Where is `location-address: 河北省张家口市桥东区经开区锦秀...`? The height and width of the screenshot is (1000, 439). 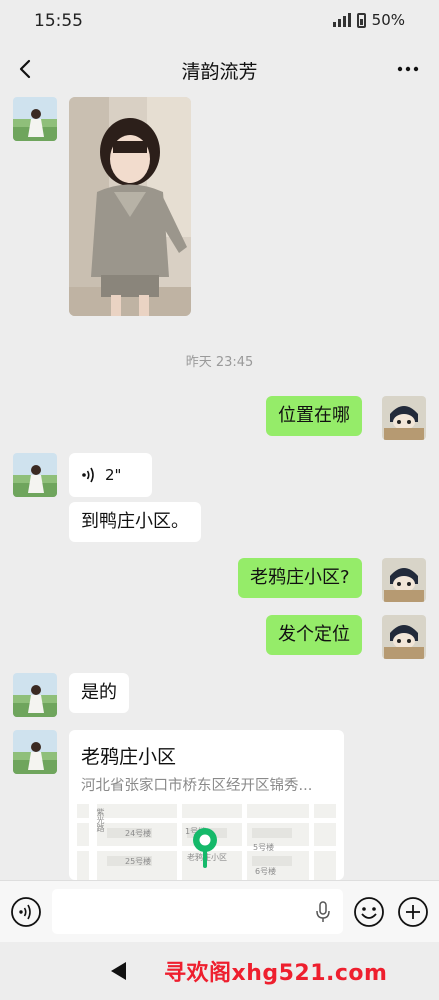
location-address: 河北省张家口市桥东区经开区锦秀... is located at coordinates (197, 786).